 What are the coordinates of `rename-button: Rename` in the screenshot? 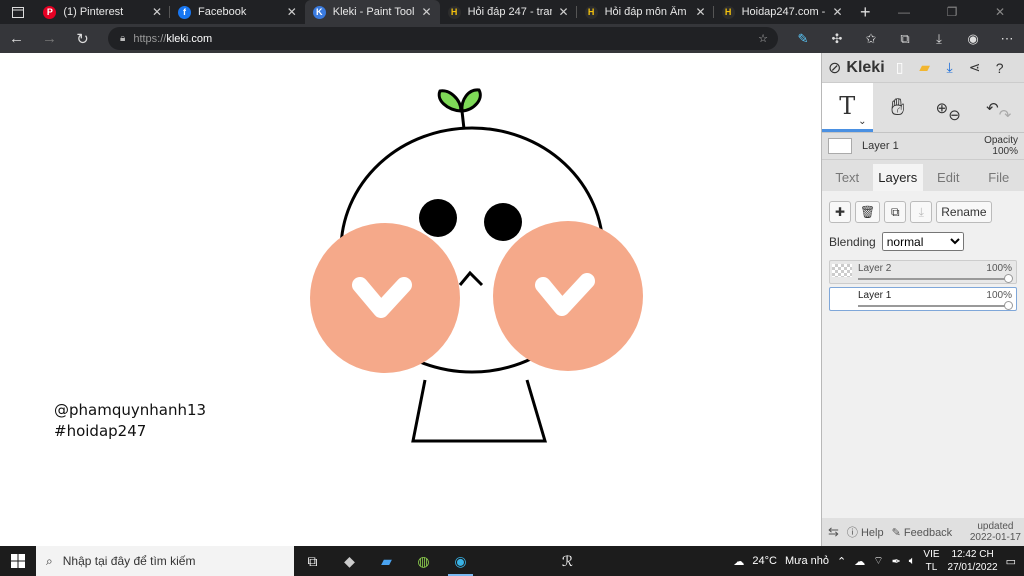 It's located at (964, 212).